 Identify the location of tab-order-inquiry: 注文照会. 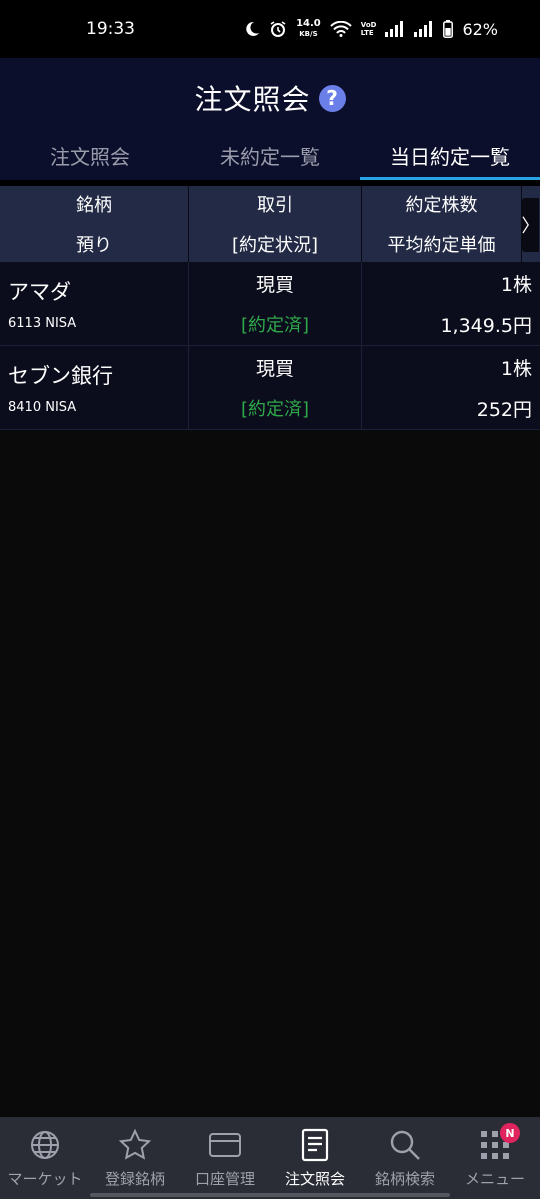
(90, 159).